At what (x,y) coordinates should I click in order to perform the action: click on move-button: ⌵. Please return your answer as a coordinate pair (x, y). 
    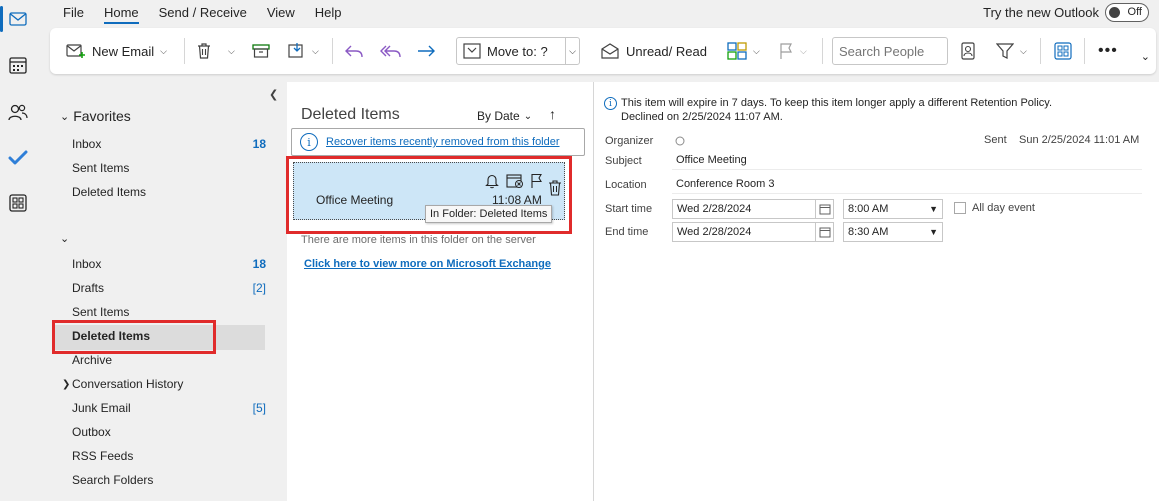
    Looking at the image, I should click on (303, 51).